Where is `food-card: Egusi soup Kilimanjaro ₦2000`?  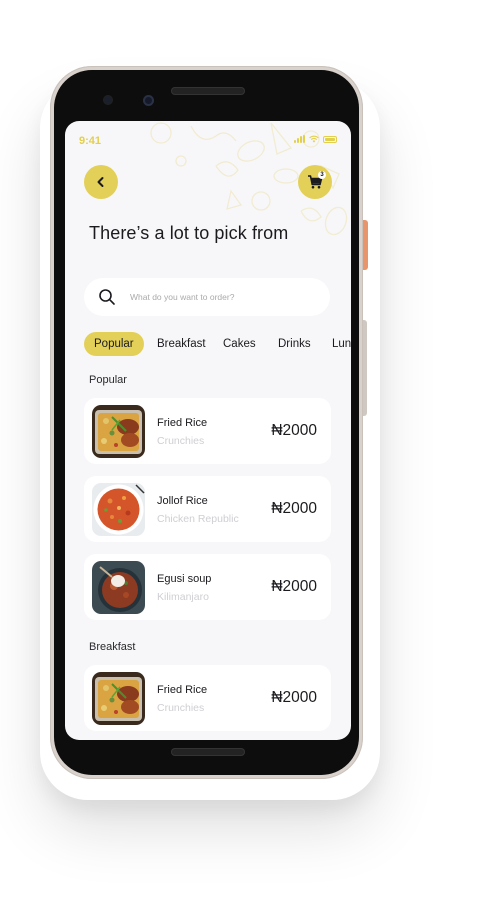 food-card: Egusi soup Kilimanjaro ₦2000 is located at coordinates (207, 587).